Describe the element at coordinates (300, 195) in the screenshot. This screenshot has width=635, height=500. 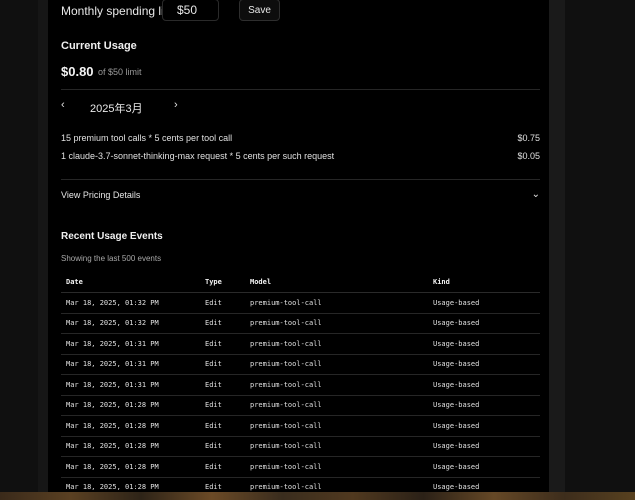
I see `view-pricing-details: View Pricing Details ⌄` at that location.